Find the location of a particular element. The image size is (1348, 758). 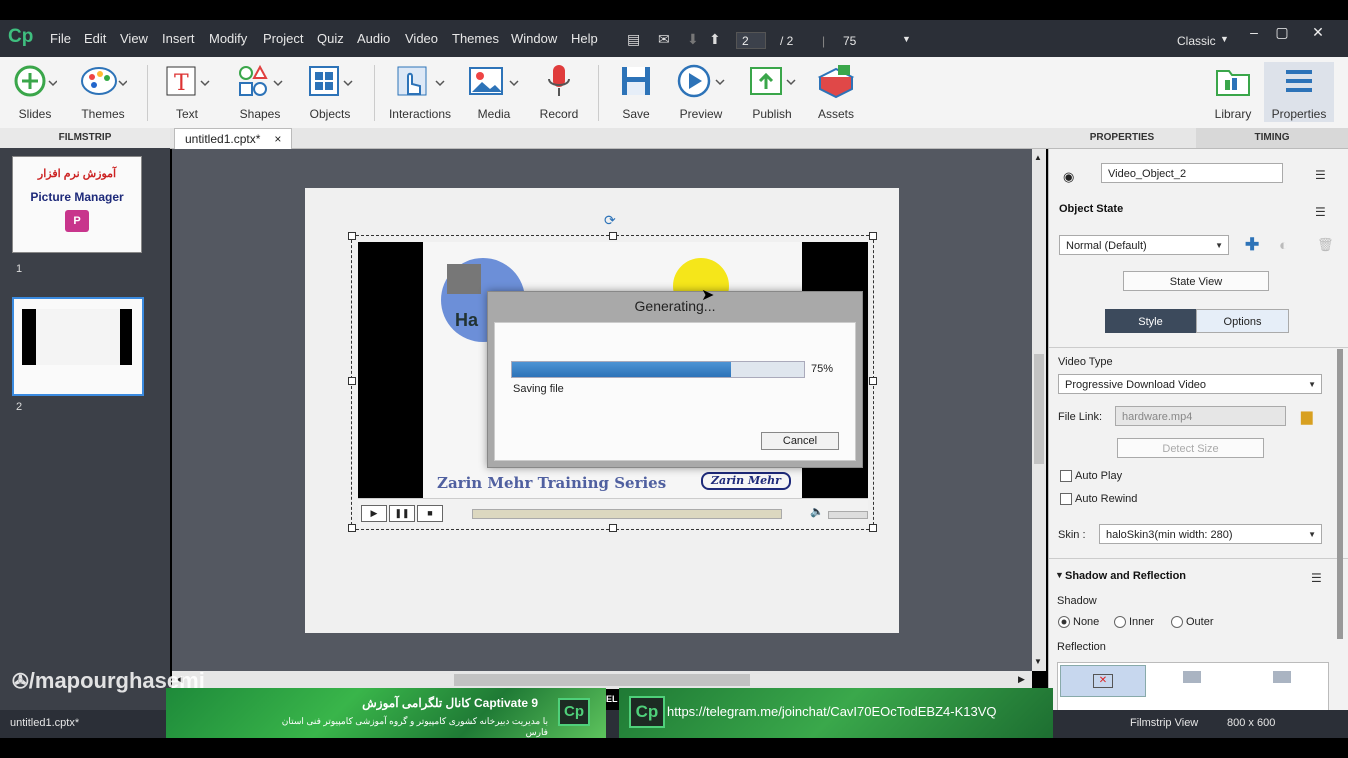

workspace-dropdown-icon: ▼ is located at coordinates (1224, 39).